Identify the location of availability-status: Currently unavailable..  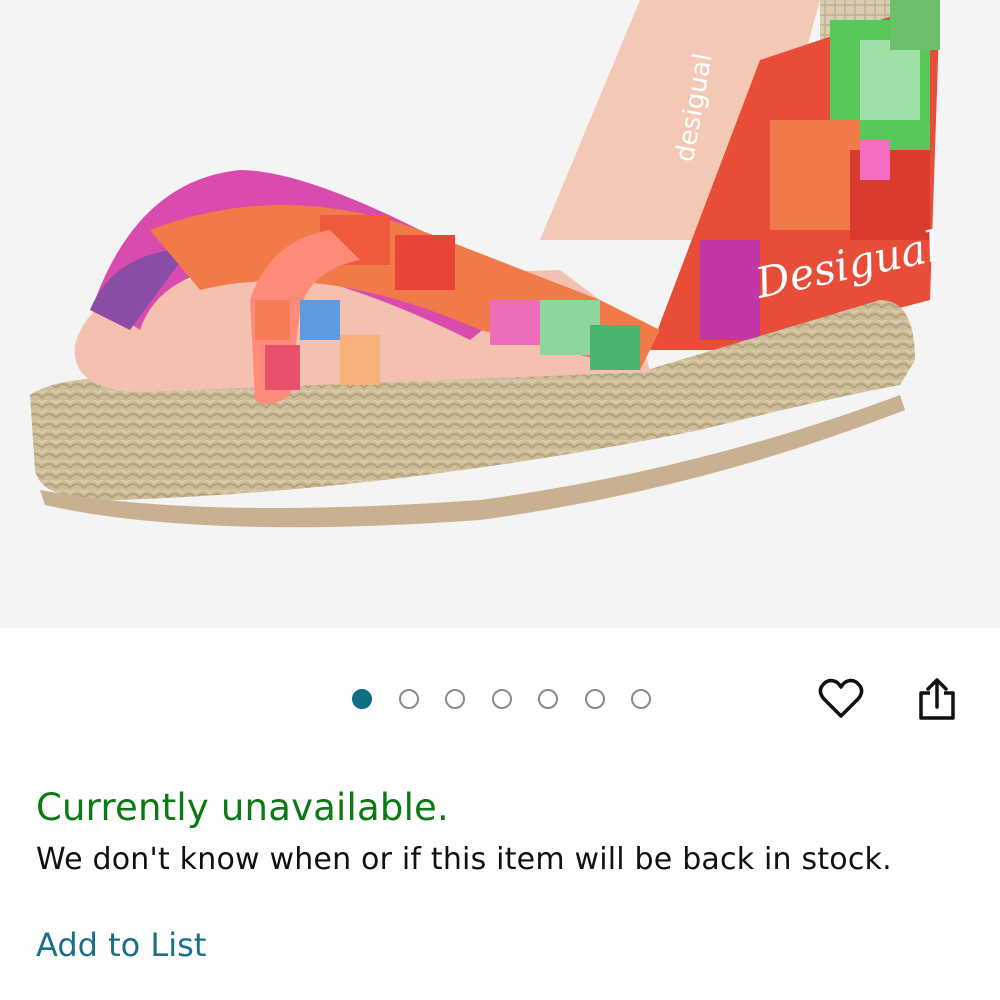
(242, 807).